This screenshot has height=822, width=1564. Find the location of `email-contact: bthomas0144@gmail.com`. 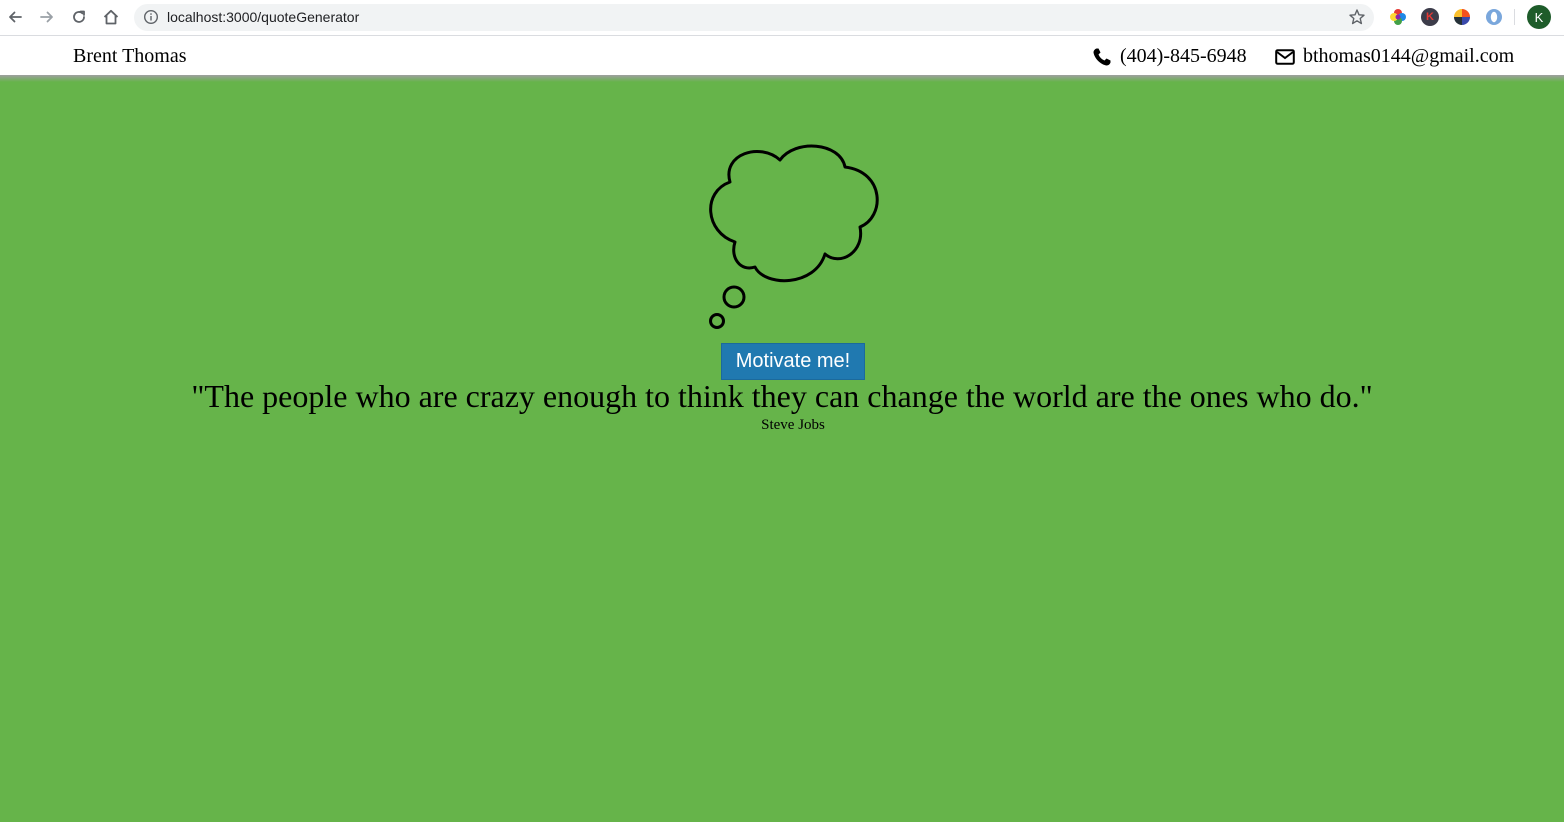

email-contact: bthomas0144@gmail.com is located at coordinates (1394, 56).